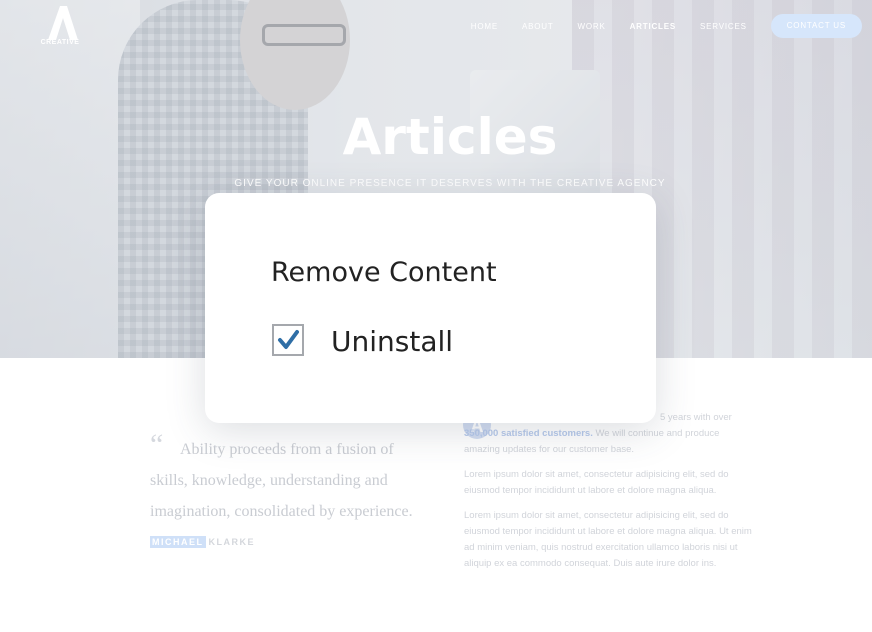 This screenshot has width=872, height=632. What do you see at coordinates (592, 26) in the screenshot?
I see `nav-item-work: WORK` at bounding box center [592, 26].